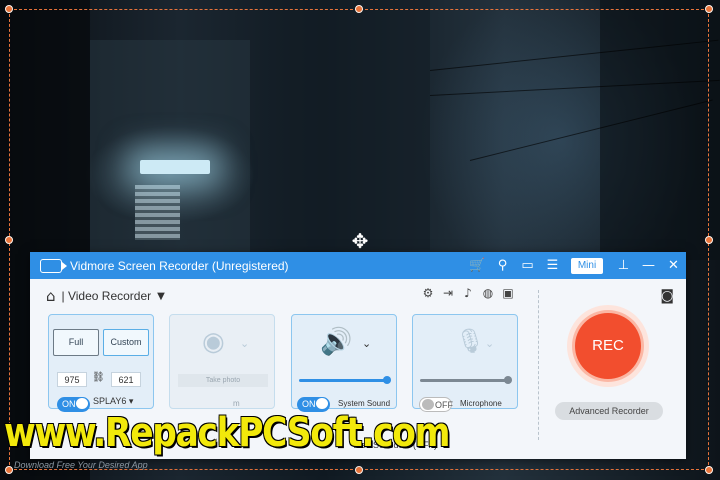  Describe the element at coordinates (508, 293) in the screenshot. I see `fps-icon: ▣` at that location.